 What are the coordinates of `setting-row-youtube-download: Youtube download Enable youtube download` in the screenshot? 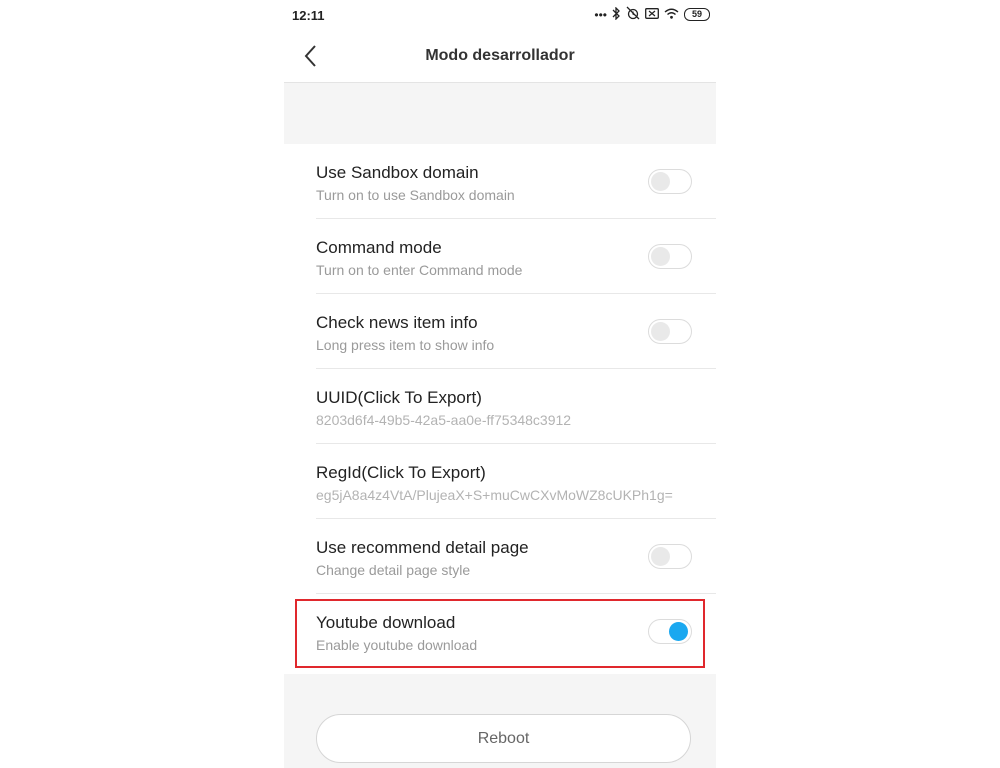 It's located at (500, 631).